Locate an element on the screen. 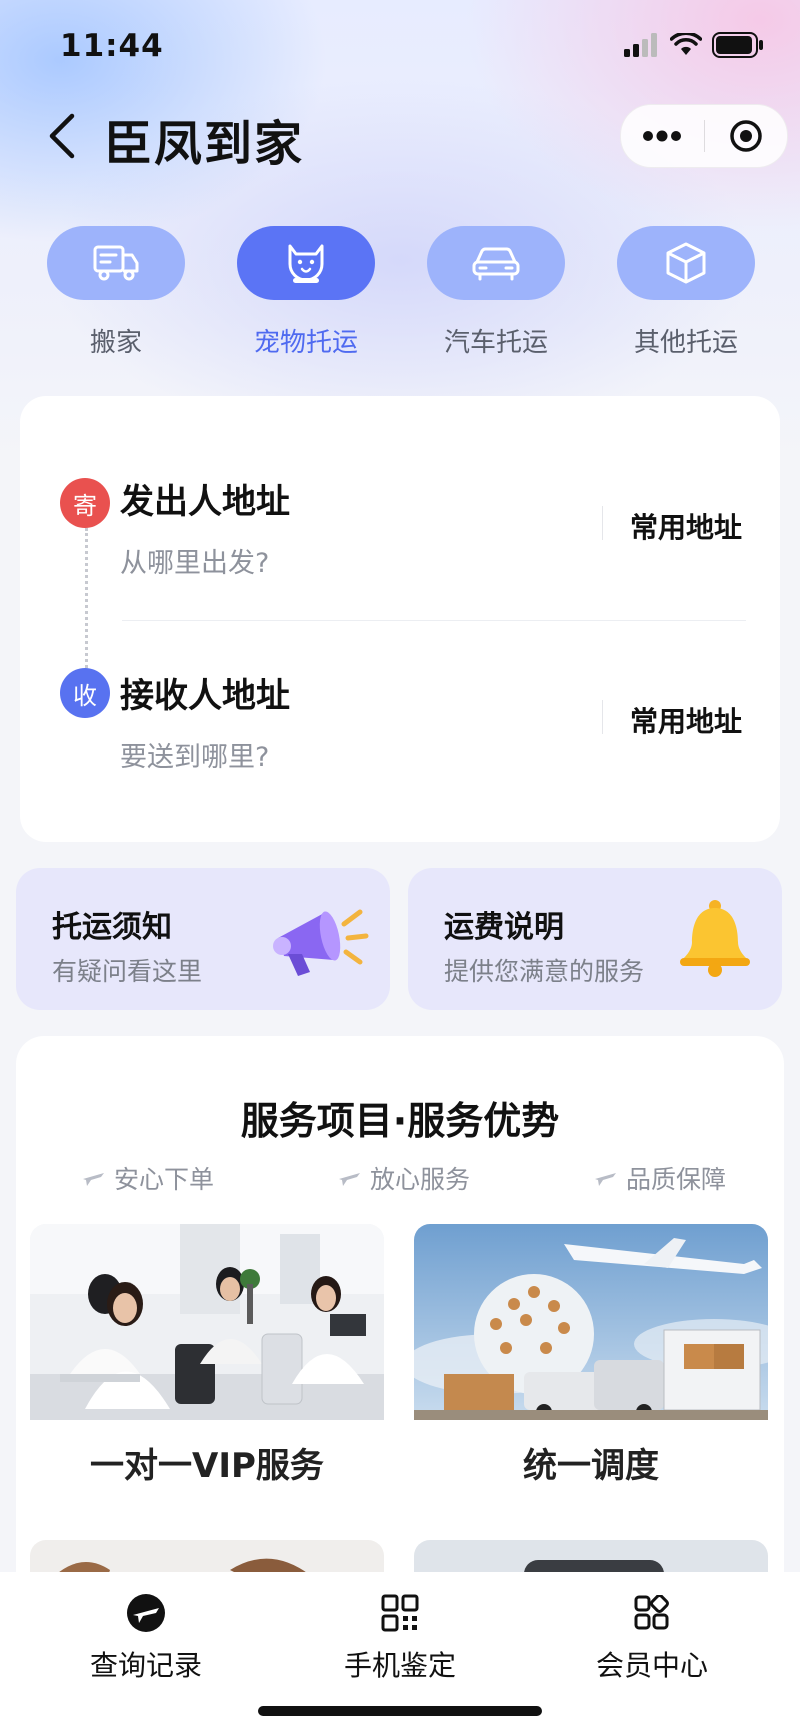 The width and height of the screenshot is (800, 1731). megaphone-icon is located at coordinates (321, 942).